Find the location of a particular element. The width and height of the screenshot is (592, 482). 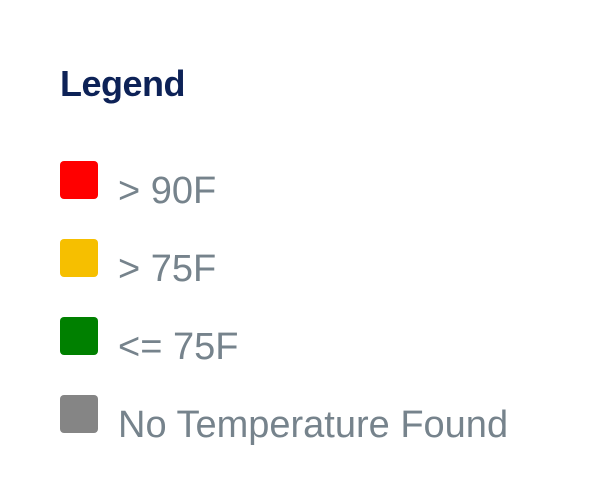

legend-item-over-90f: > 90F is located at coordinates (284, 187).